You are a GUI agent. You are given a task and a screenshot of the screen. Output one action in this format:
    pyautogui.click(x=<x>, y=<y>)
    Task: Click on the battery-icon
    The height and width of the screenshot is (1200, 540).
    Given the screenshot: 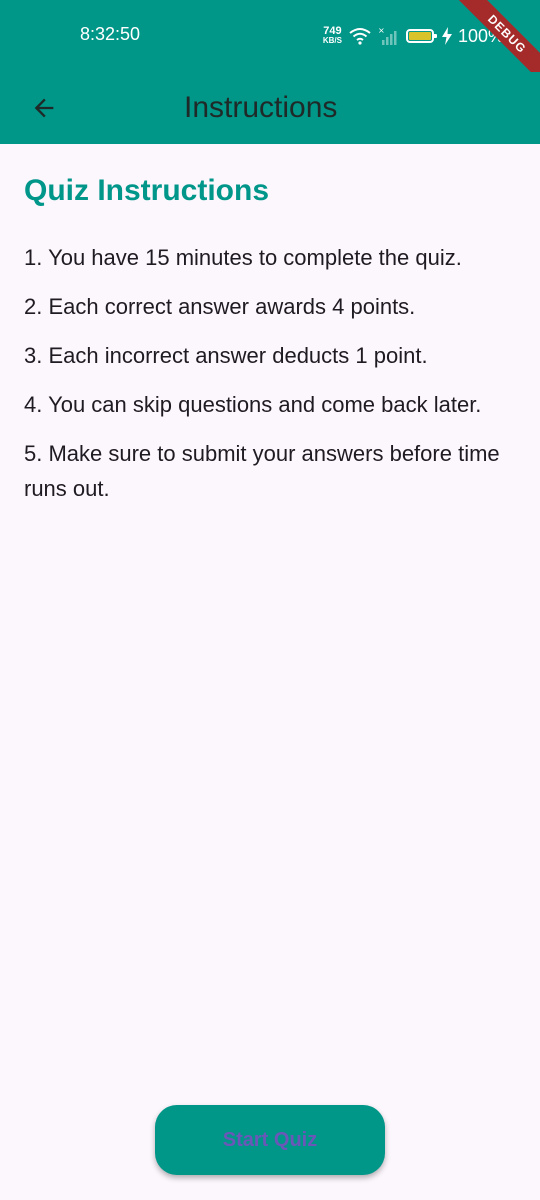 What is the action you would take?
    pyautogui.click(x=421, y=36)
    